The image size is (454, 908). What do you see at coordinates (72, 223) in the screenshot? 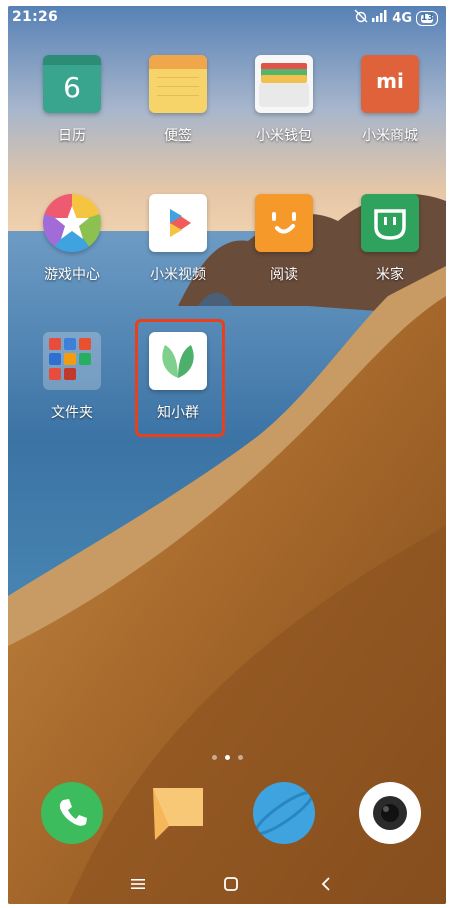
I see `game-center-icon` at bounding box center [72, 223].